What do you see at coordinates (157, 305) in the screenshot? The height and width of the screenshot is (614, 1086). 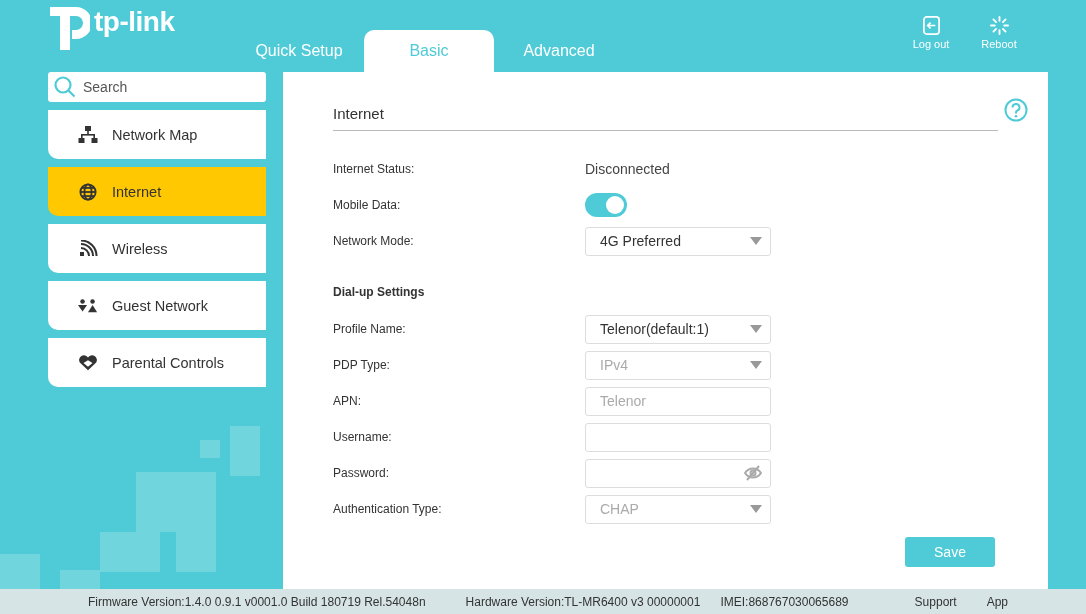 I see `sidebar-item: Guest Network` at bounding box center [157, 305].